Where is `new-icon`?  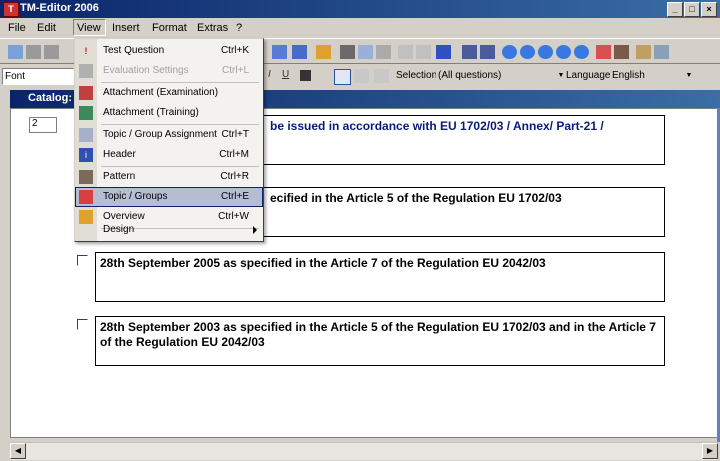
new-icon is located at coordinates (15, 52).